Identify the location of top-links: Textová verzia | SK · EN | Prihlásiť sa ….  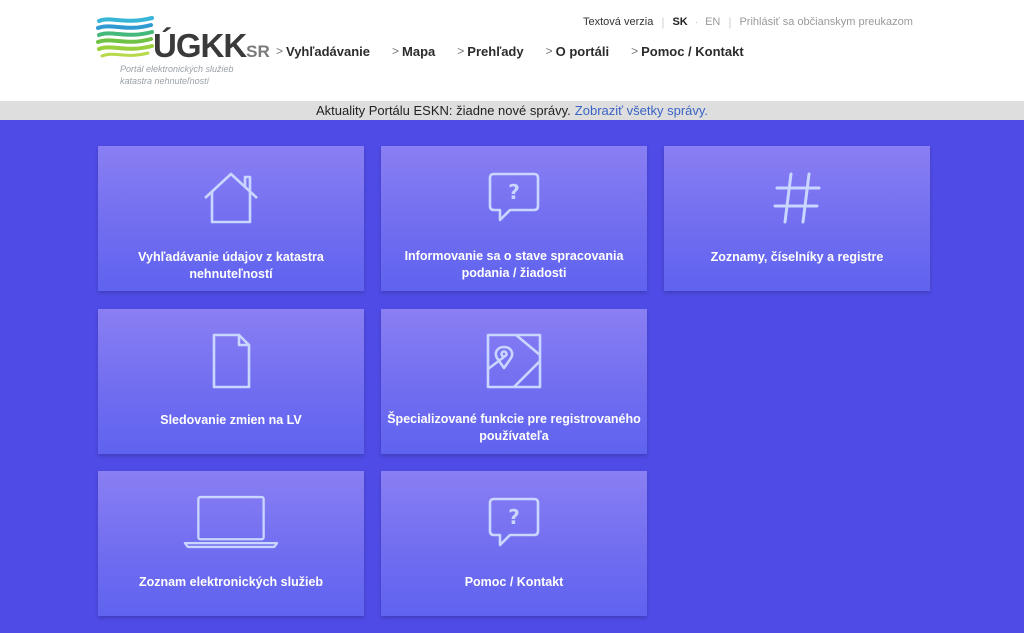
(748, 22).